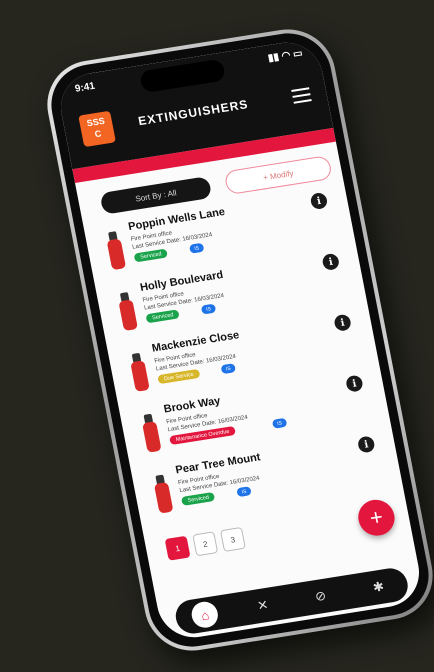  Describe the element at coordinates (97, 129) in the screenshot. I see `app-logo: SSS C` at that location.